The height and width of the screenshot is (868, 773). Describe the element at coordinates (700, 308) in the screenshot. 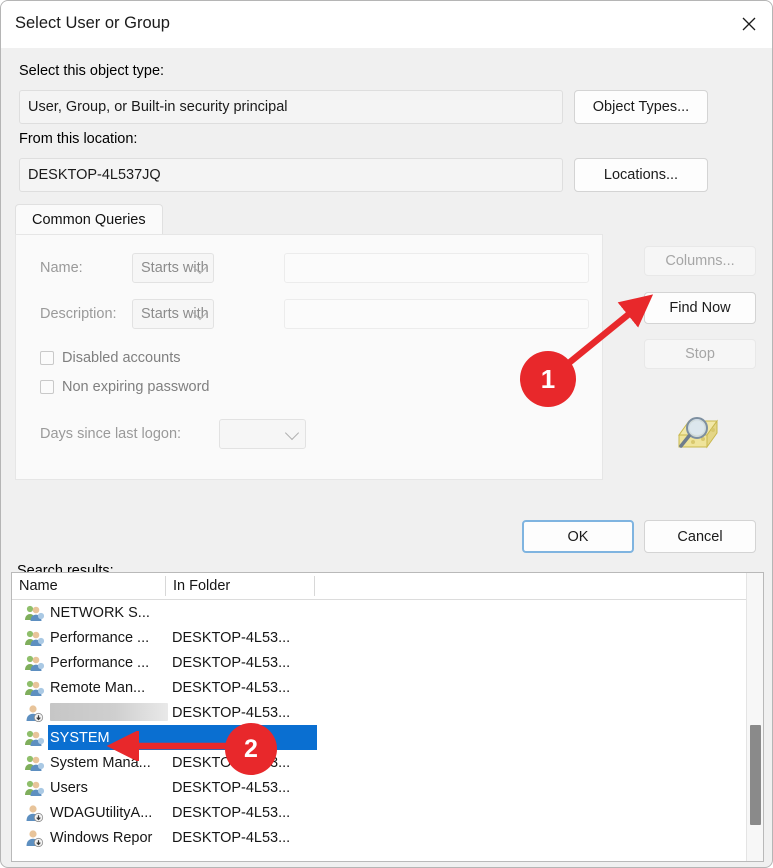

I see `find-now-button: Find Now` at that location.